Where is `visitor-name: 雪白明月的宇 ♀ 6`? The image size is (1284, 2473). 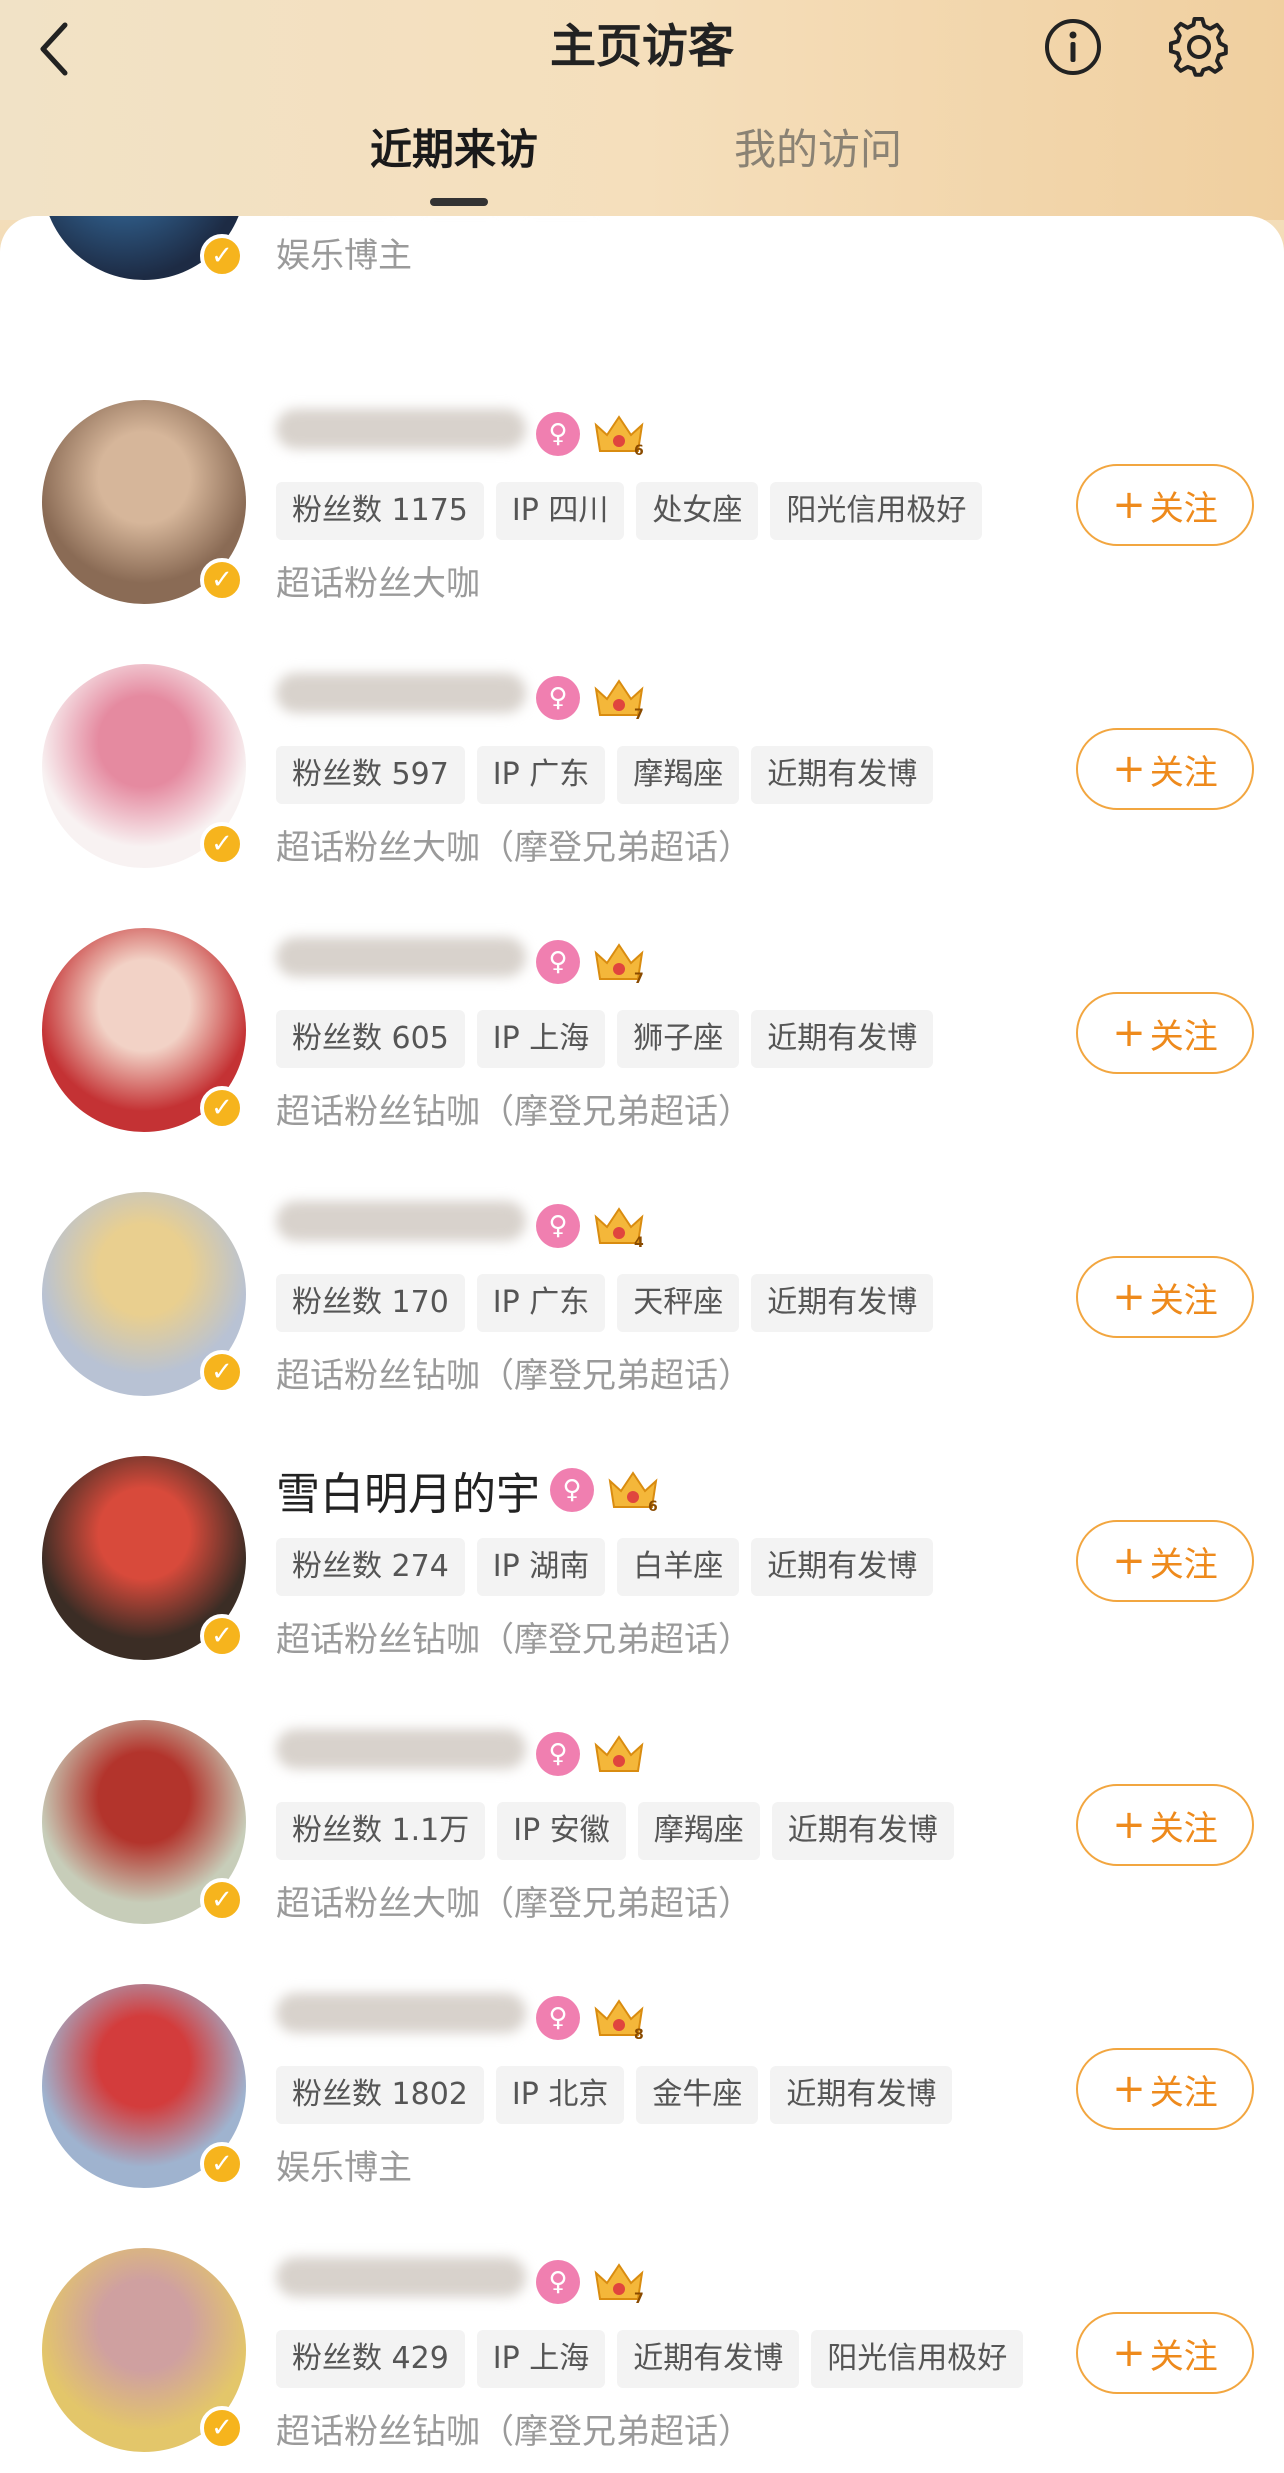 visitor-name: 雪白明月的宇 ♀ 6 is located at coordinates (468, 1490).